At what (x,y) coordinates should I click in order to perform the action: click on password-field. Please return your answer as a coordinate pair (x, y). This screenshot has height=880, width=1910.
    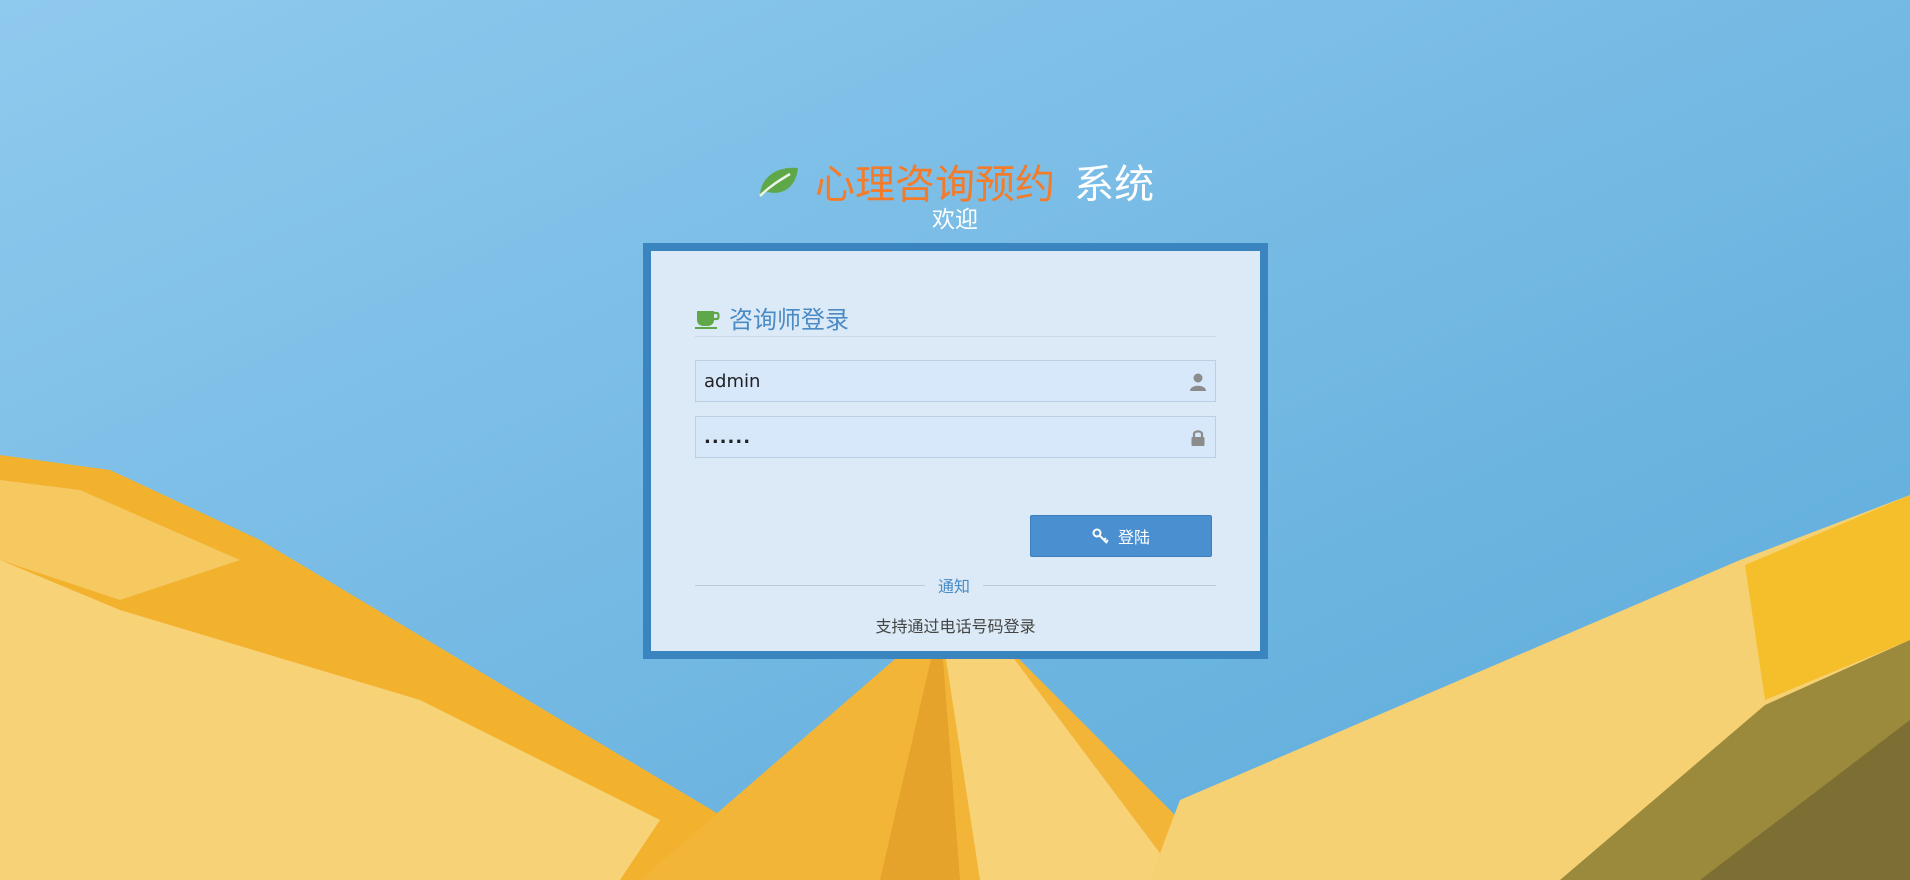
    Looking at the image, I should click on (955, 437).